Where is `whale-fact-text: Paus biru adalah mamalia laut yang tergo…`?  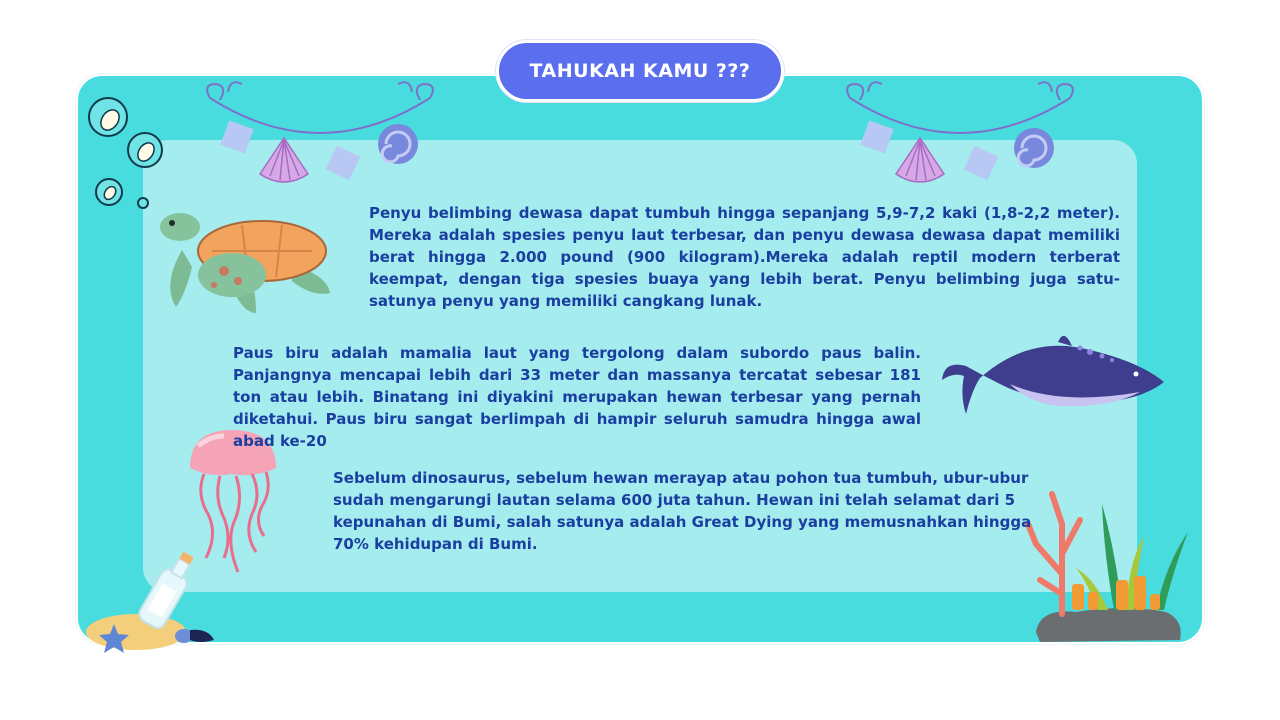 whale-fact-text: Paus biru adalah mamalia laut yang tergo… is located at coordinates (577, 397).